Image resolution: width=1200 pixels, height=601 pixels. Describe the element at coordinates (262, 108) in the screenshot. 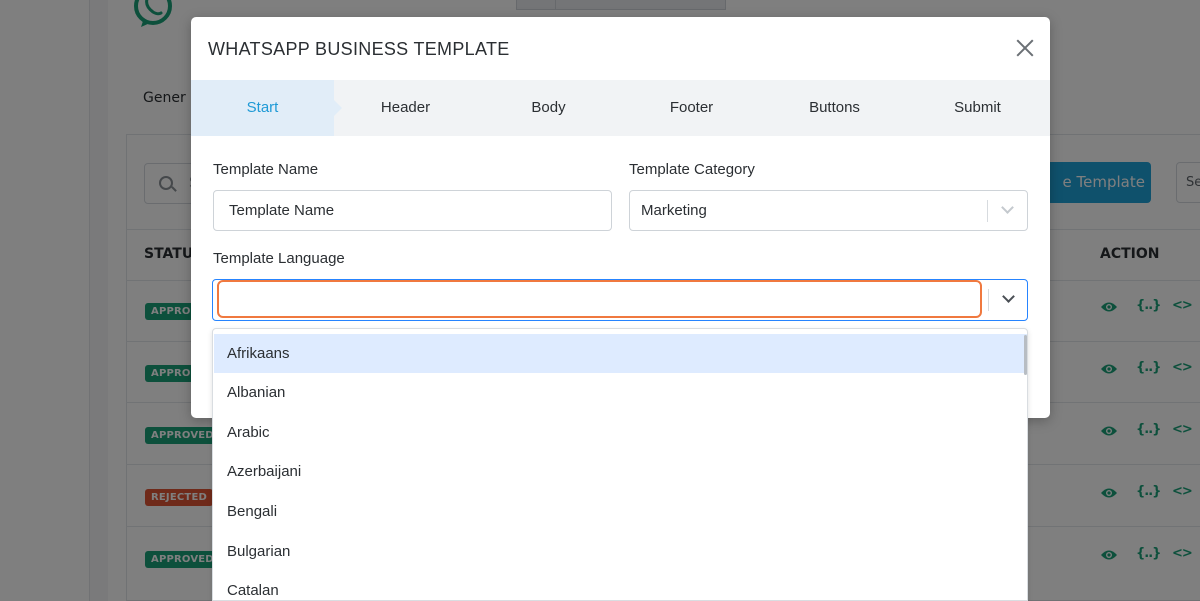

I see `step-start: Start` at that location.